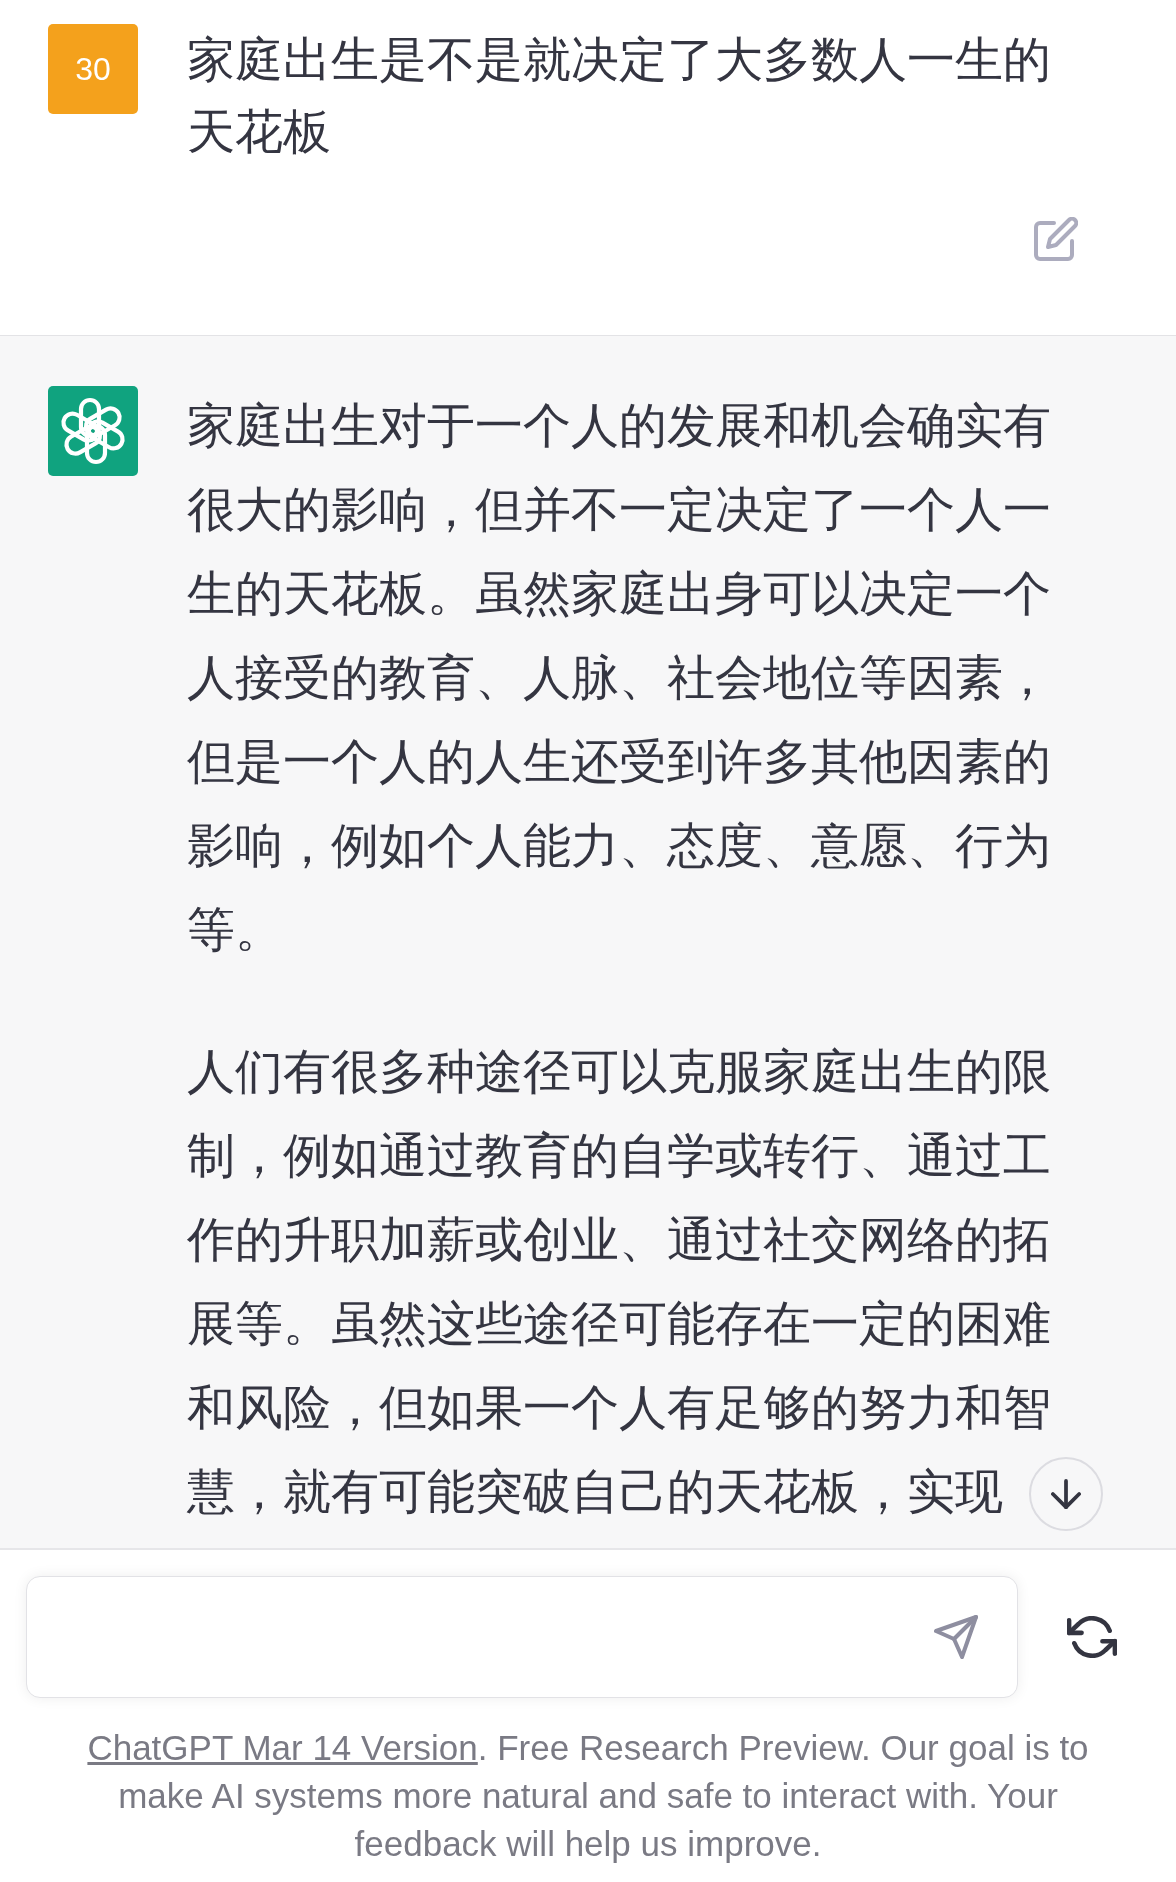  Describe the element at coordinates (93, 69) in the screenshot. I see `user-avatar: 30` at that location.